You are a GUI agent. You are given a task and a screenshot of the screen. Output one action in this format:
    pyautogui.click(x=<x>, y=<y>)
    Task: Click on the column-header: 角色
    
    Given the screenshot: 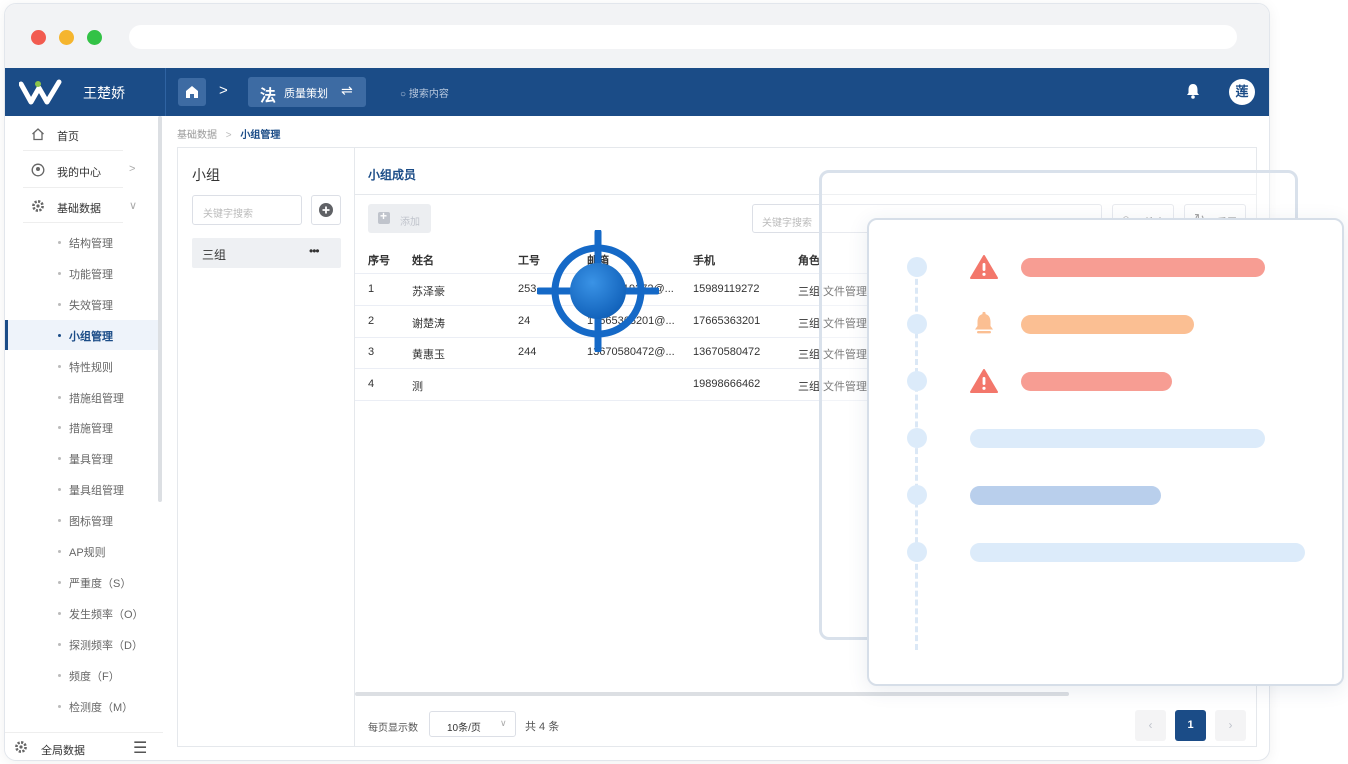 What is the action you would take?
    pyautogui.click(x=809, y=260)
    